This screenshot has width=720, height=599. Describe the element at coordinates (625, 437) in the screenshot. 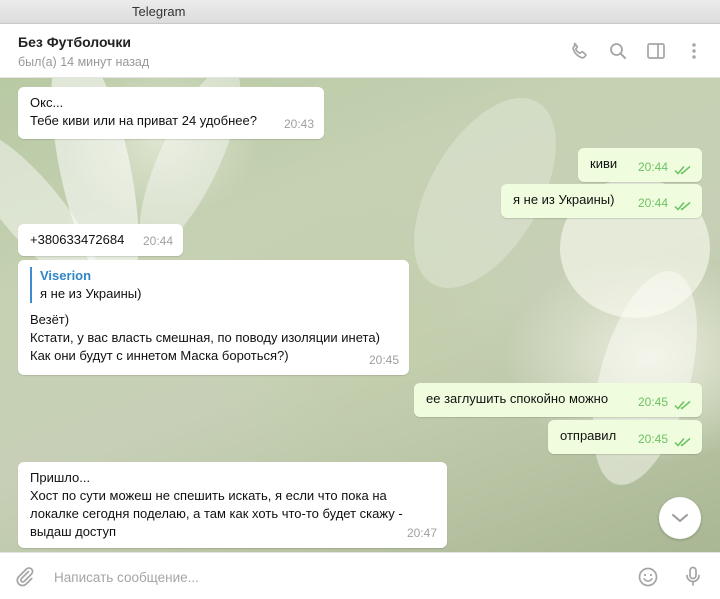

I see `message-bubble-outgoing: отправил 20:45` at that location.